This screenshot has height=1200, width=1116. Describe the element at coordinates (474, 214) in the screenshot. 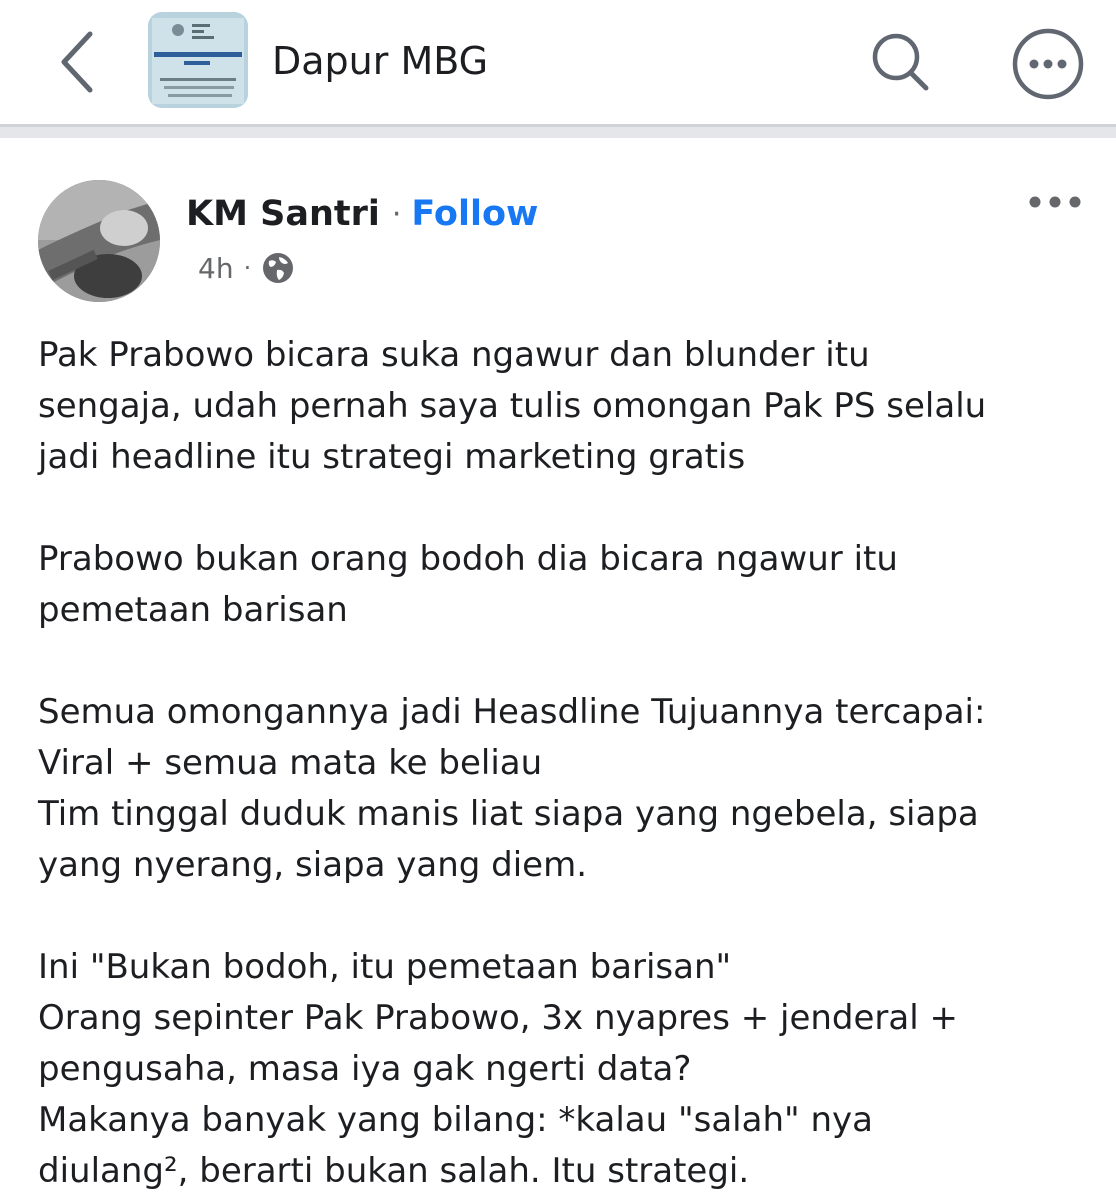

I see `follow-button: Follow` at that location.